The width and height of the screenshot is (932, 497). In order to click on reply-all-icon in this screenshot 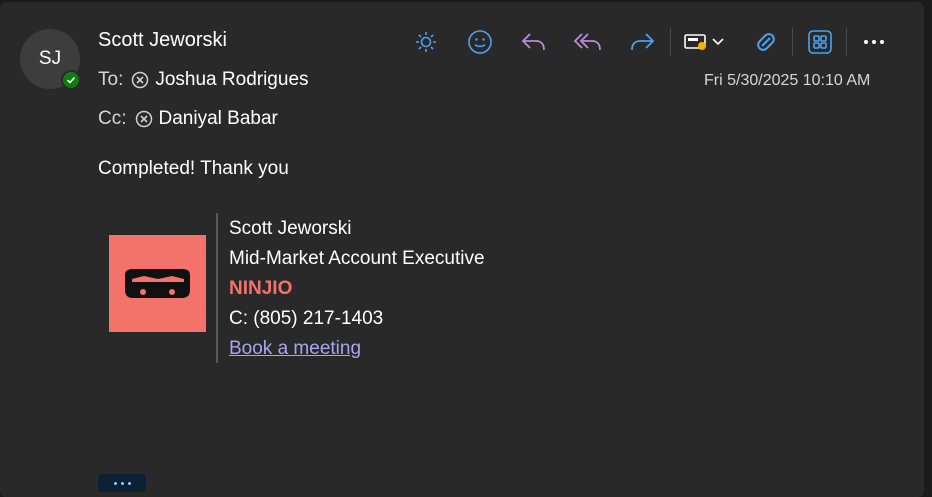, I will do `click(588, 42)`.